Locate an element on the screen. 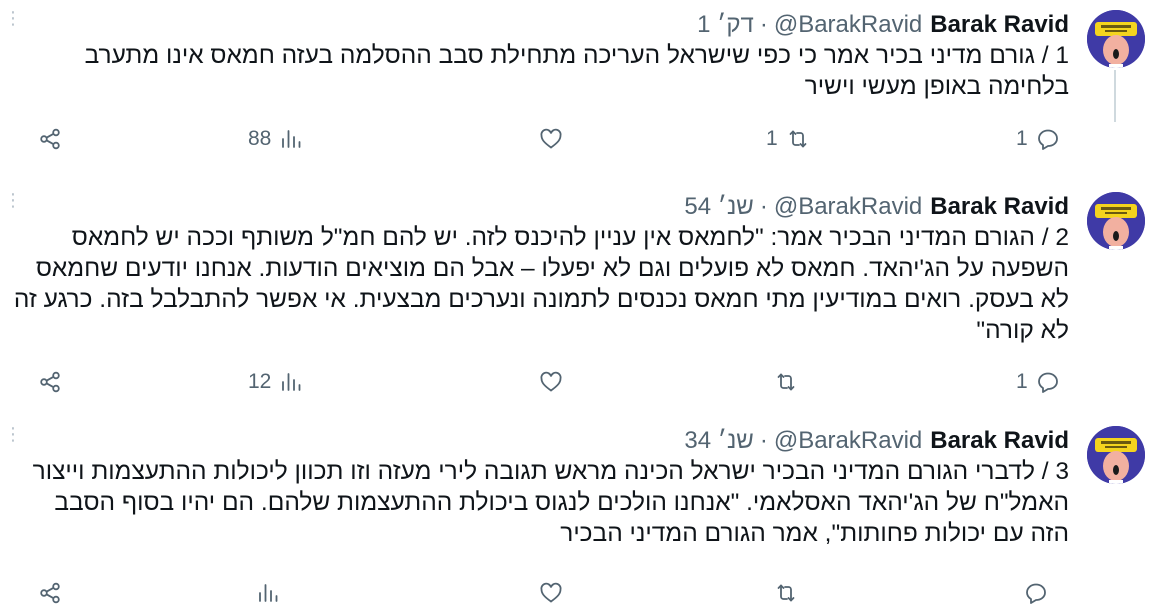  tweet-header: Barak Ravid @BarakRavid · 54 שנ׳ is located at coordinates (876, 207).